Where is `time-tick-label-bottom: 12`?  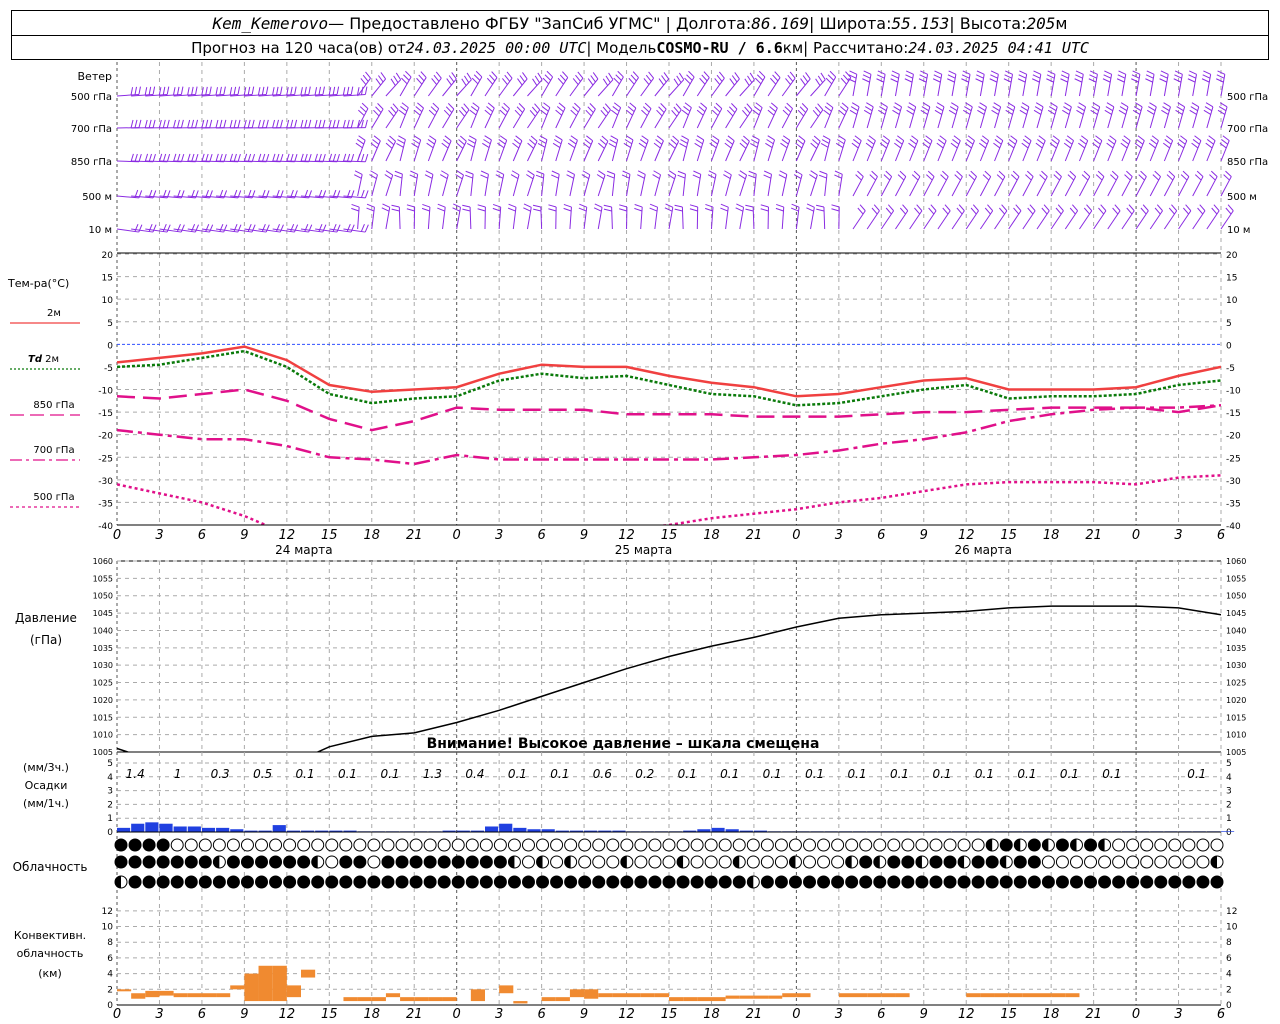
time-tick-label-bottom: 12 is located at coordinates (966, 1014).